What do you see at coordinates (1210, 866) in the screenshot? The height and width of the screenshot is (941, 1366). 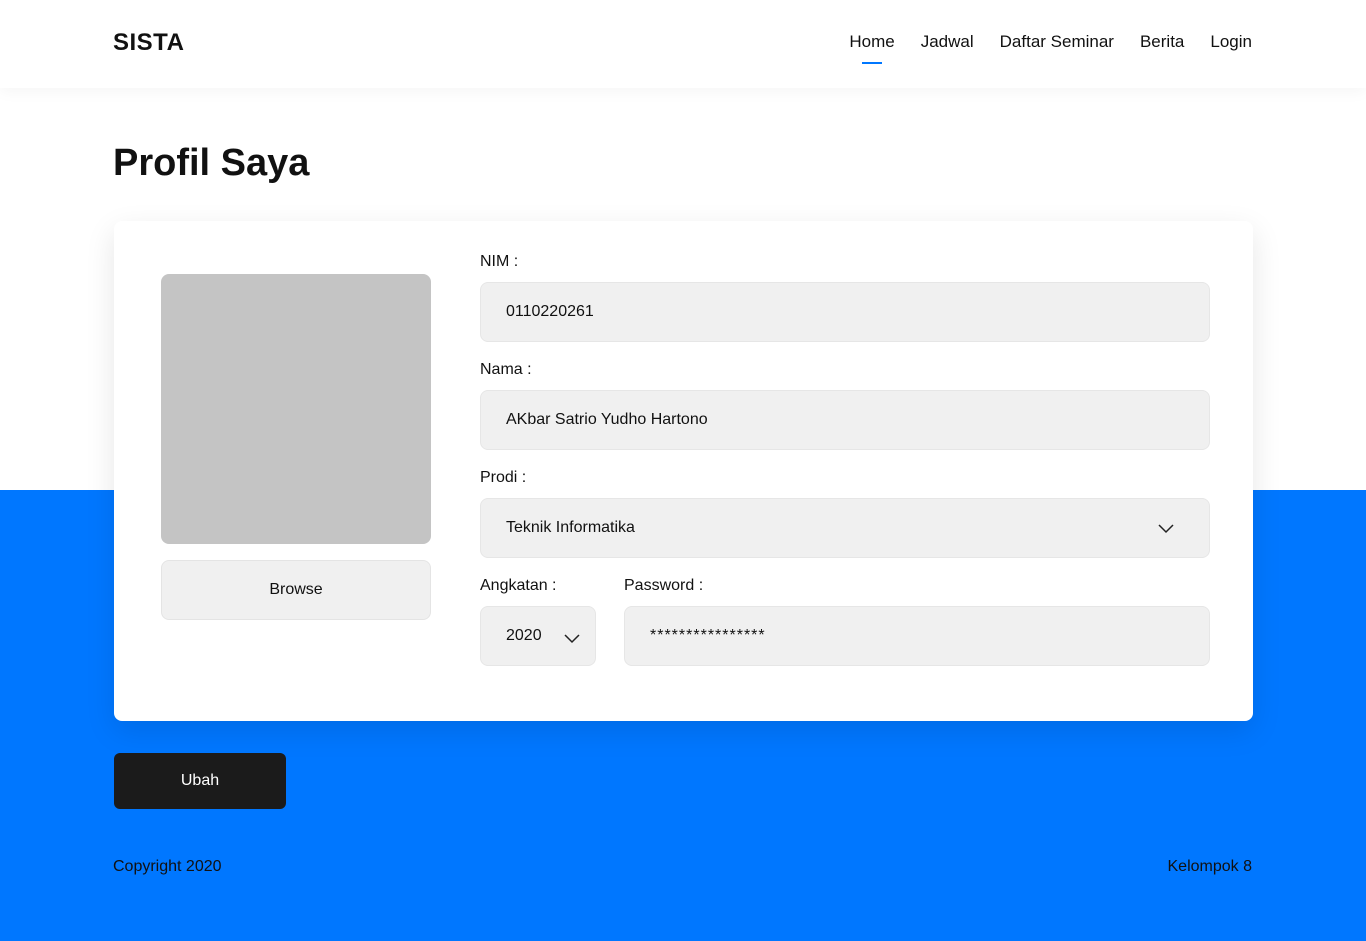 I see `footer-group: Kelompok 8` at bounding box center [1210, 866].